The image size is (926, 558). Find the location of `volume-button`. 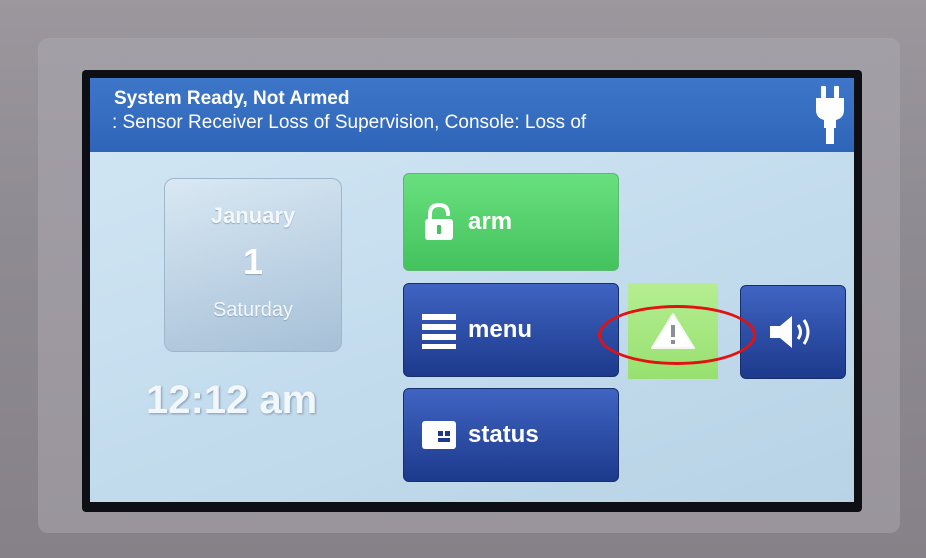

volume-button is located at coordinates (793, 332).